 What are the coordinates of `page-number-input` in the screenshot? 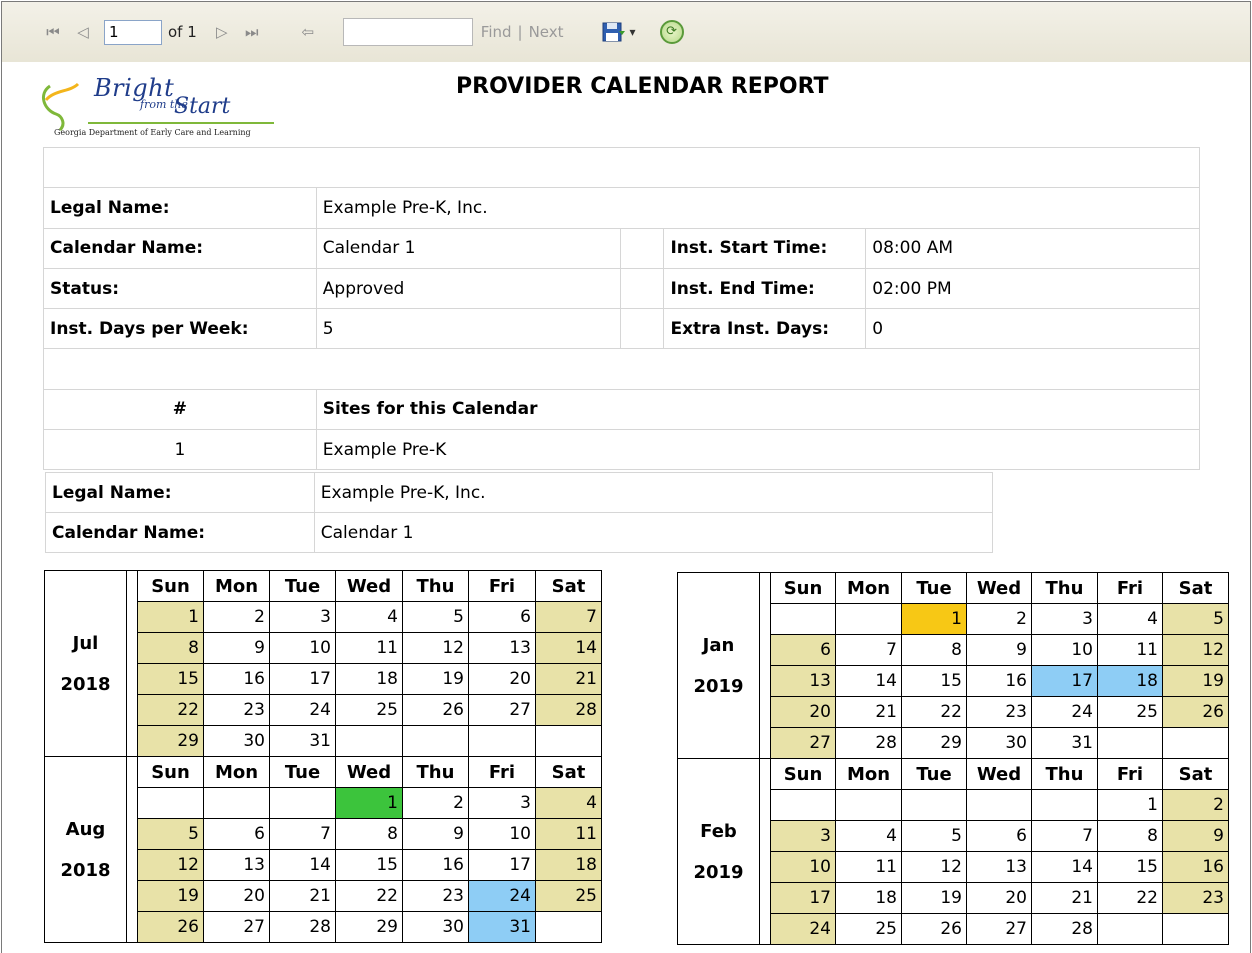 It's located at (133, 32).